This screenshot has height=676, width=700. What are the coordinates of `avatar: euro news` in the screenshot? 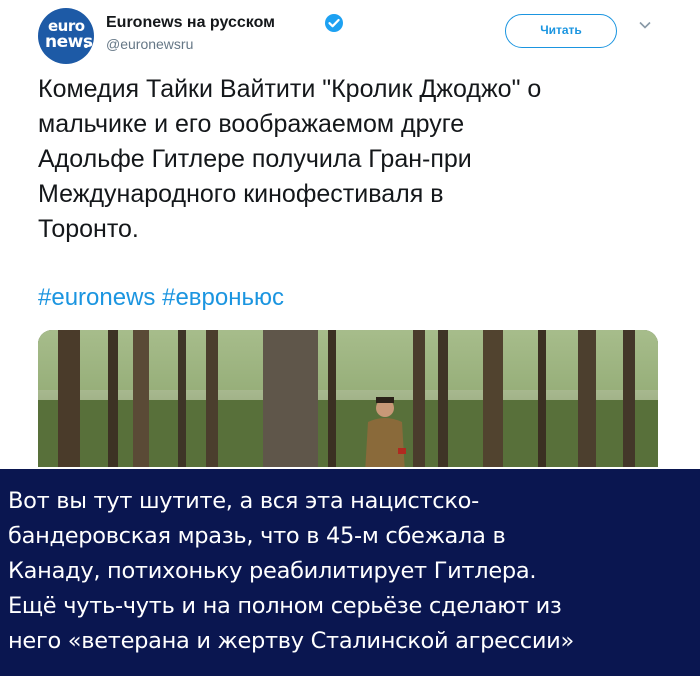 It's located at (66, 36).